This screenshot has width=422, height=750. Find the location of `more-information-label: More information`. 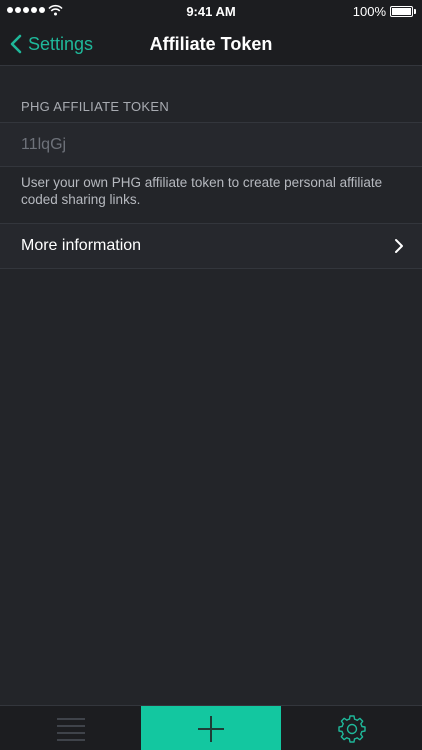

more-information-label: More information is located at coordinates (81, 245).